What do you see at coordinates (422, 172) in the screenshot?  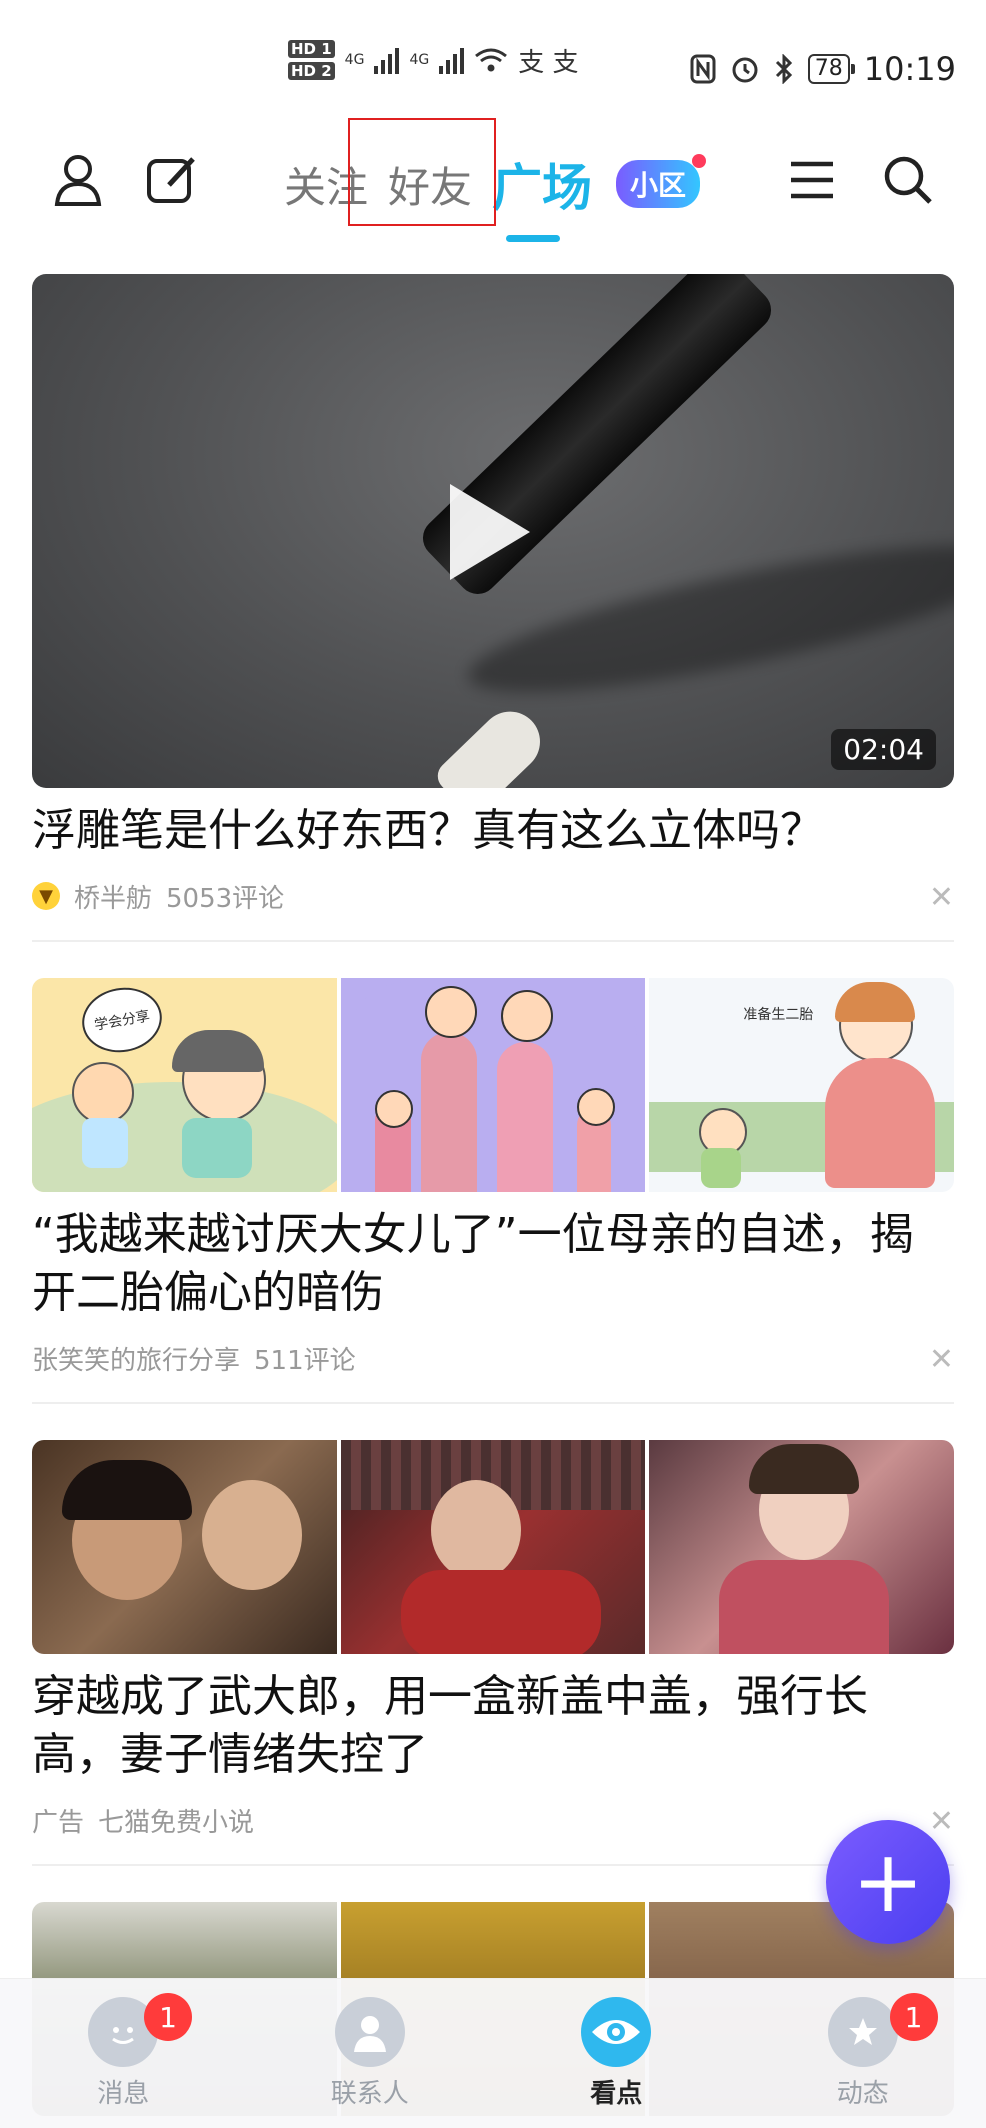 I see `annotation-highlight-box` at bounding box center [422, 172].